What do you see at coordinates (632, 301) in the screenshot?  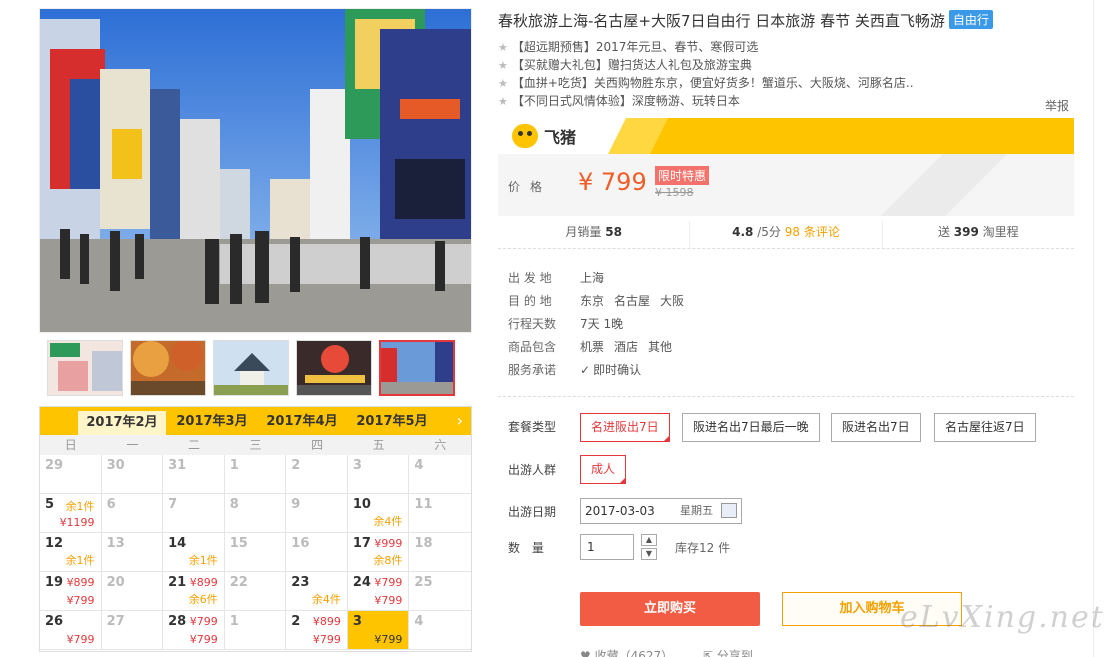 I see `info-value: 名古屋` at bounding box center [632, 301].